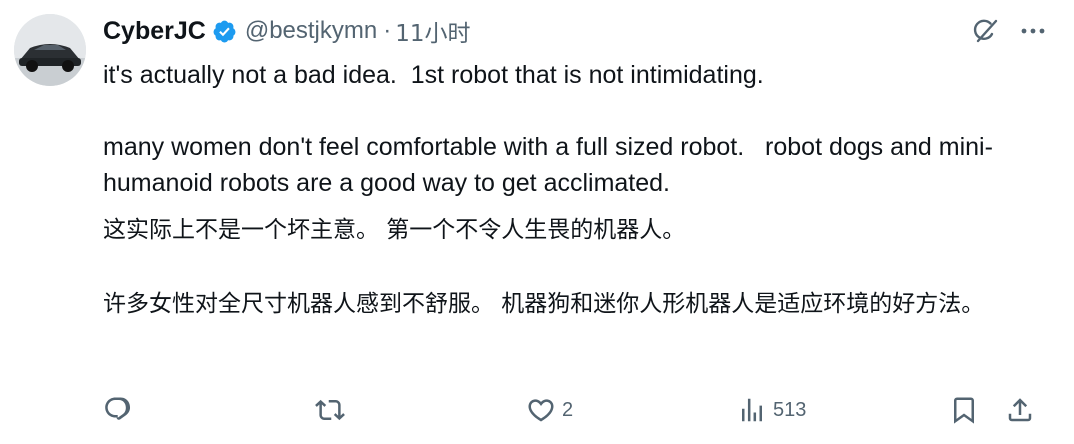 The height and width of the screenshot is (444, 1074). What do you see at coordinates (985, 31) in the screenshot?
I see `grok-icon` at bounding box center [985, 31].